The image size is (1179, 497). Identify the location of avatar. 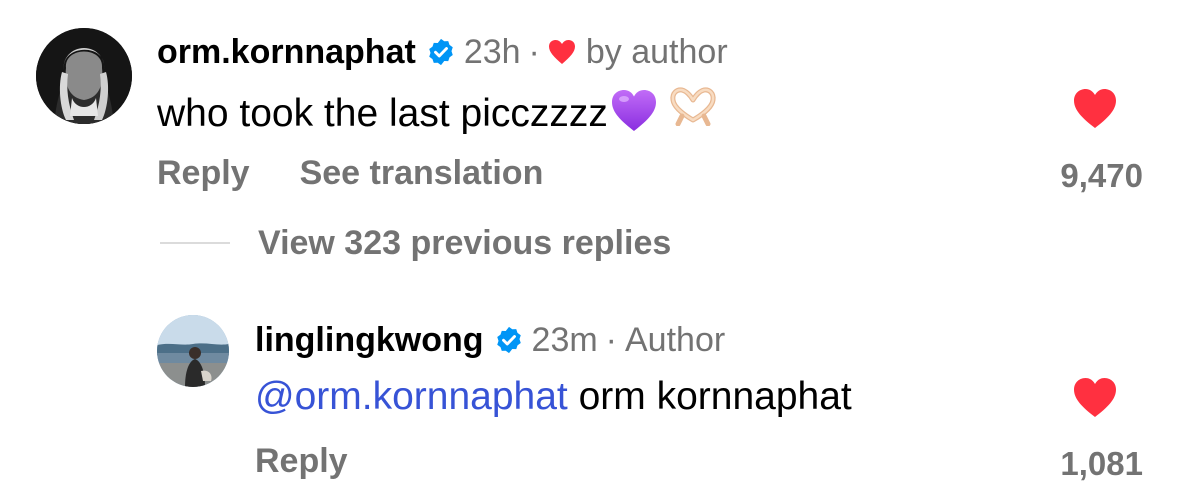
(84, 76).